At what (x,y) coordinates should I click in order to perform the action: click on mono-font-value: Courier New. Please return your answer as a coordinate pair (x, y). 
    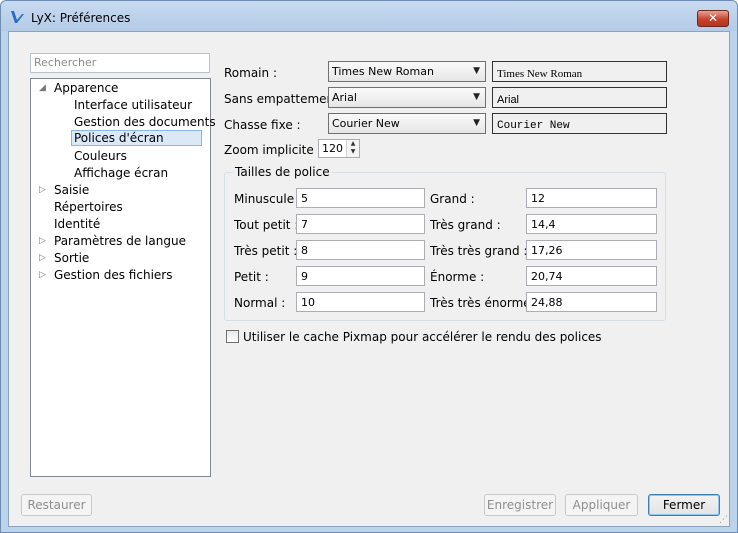
    Looking at the image, I should click on (366, 123).